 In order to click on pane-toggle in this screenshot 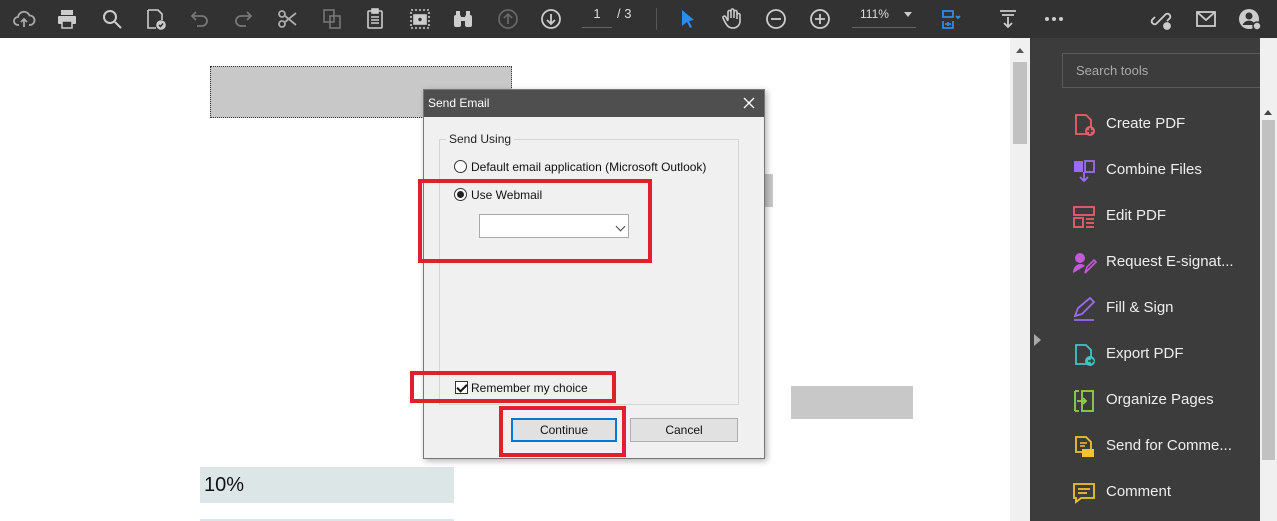, I will do `click(1038, 279)`.